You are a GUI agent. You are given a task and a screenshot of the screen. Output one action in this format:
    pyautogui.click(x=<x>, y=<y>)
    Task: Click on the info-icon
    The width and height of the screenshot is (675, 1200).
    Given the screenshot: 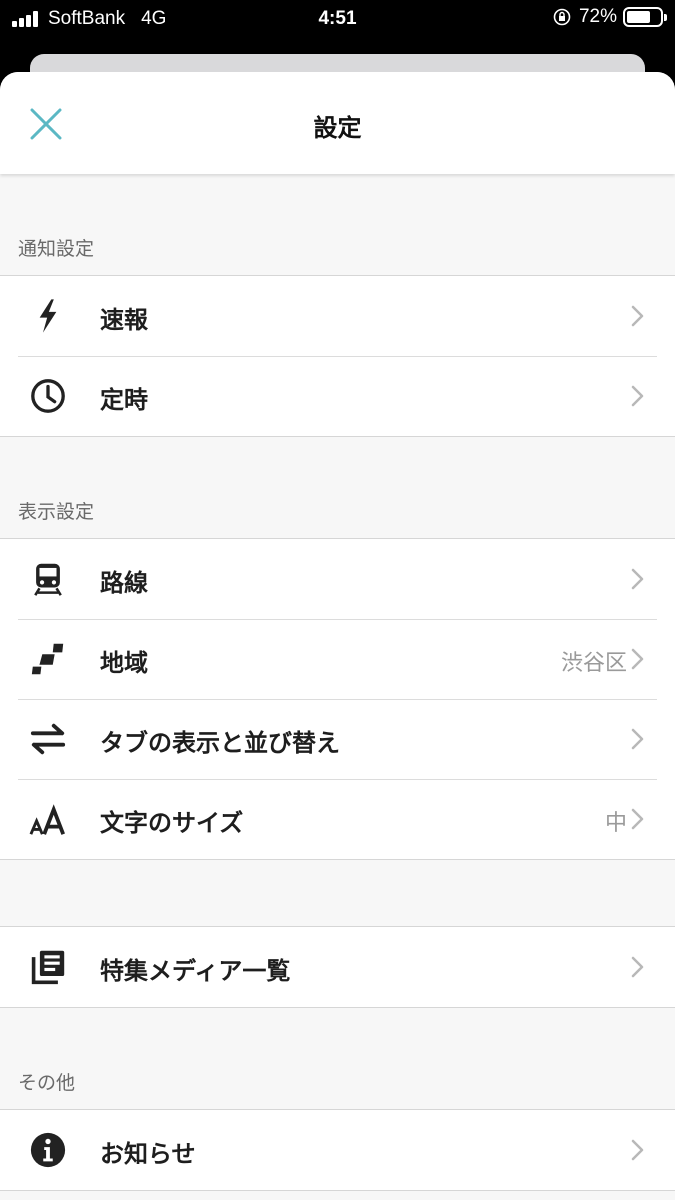 What is the action you would take?
    pyautogui.click(x=48, y=1150)
    